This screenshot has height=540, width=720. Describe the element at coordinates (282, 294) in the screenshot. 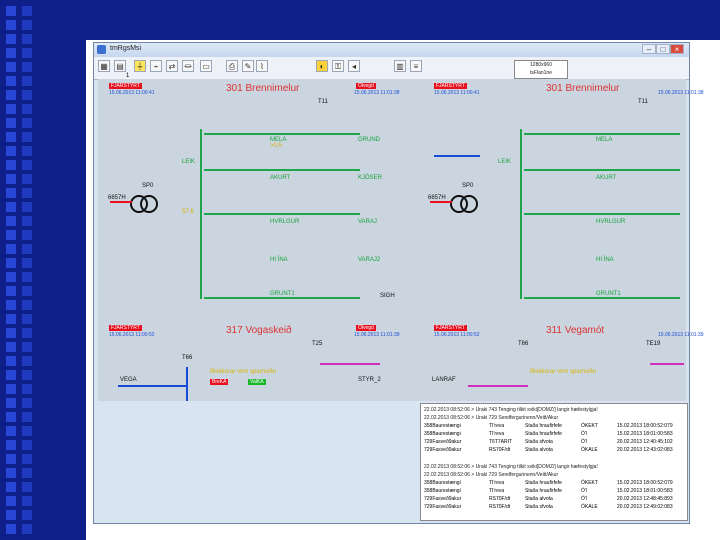

I see `feeder-grunt: GRUNT1` at that location.